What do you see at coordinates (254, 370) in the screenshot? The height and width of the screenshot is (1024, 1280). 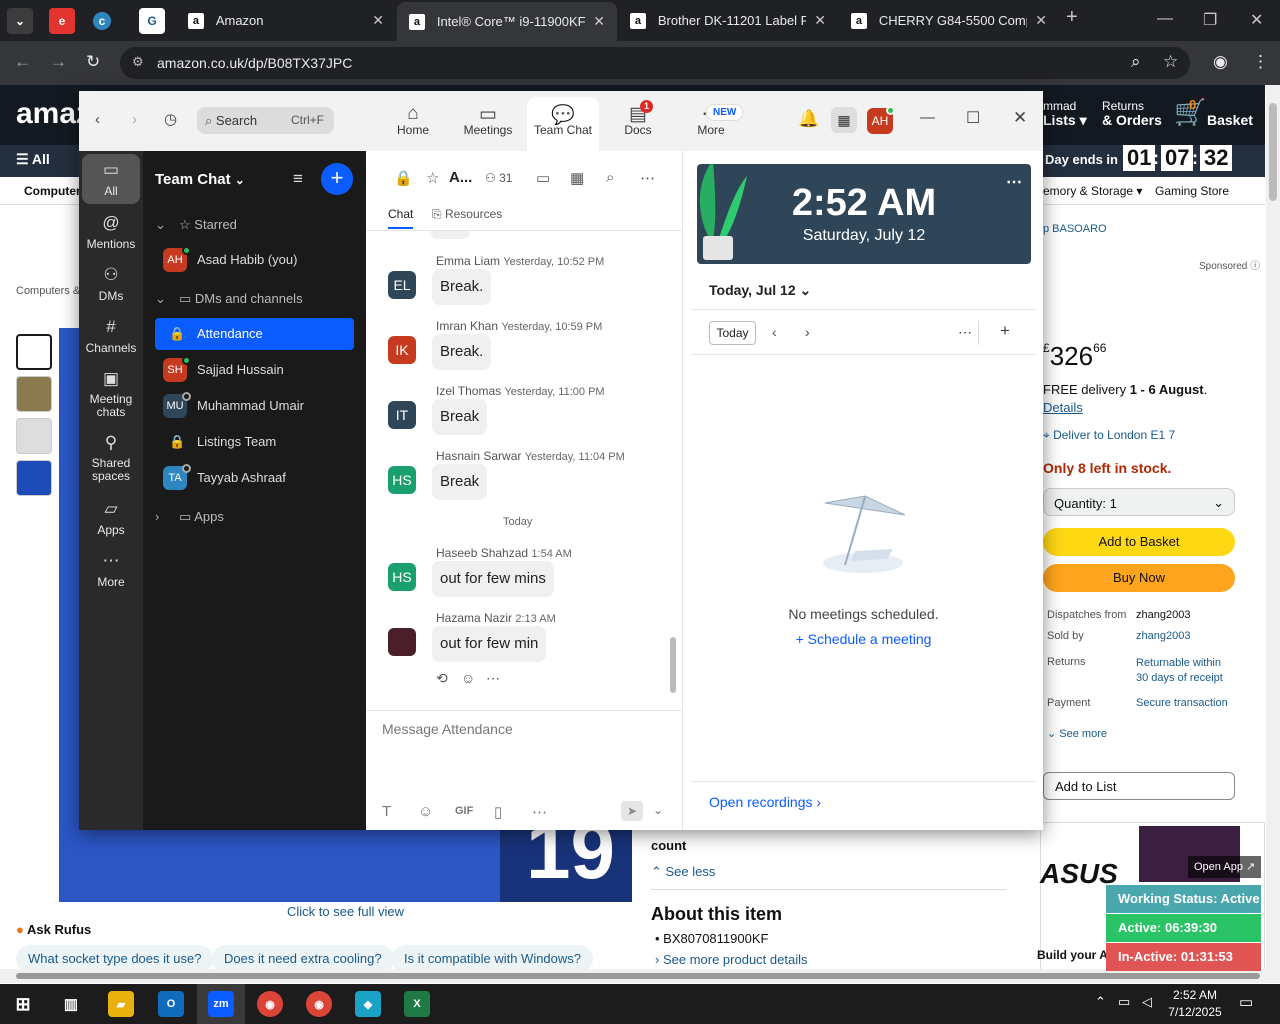 I see `sidebar-item-sajjad: SH Sajjad Hussain` at bounding box center [254, 370].